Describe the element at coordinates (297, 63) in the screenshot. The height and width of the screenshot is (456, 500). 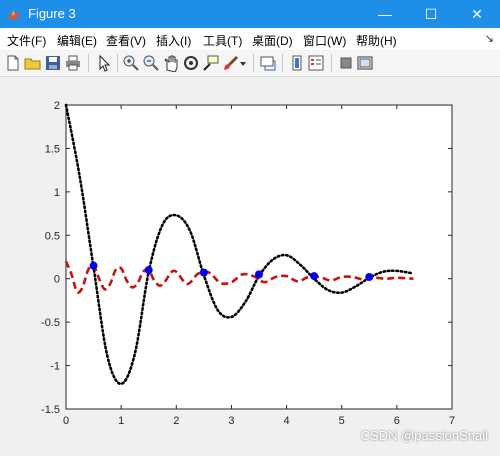
I see `insert-colorbar-icon` at that location.